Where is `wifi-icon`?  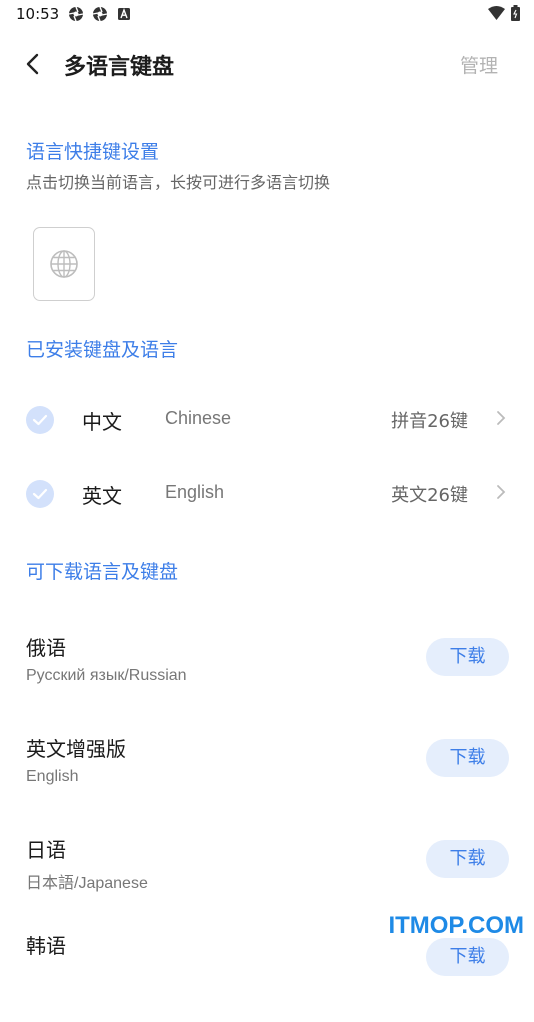
wifi-icon is located at coordinates (496, 13).